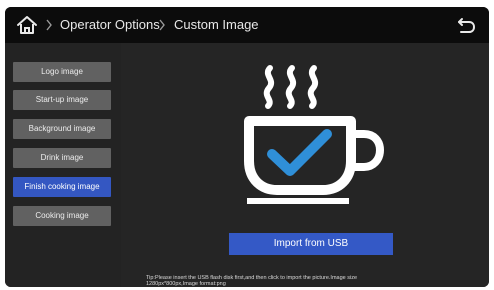 The height and width of the screenshot is (290, 494). What do you see at coordinates (466, 25) in the screenshot?
I see `return-icon` at bounding box center [466, 25].